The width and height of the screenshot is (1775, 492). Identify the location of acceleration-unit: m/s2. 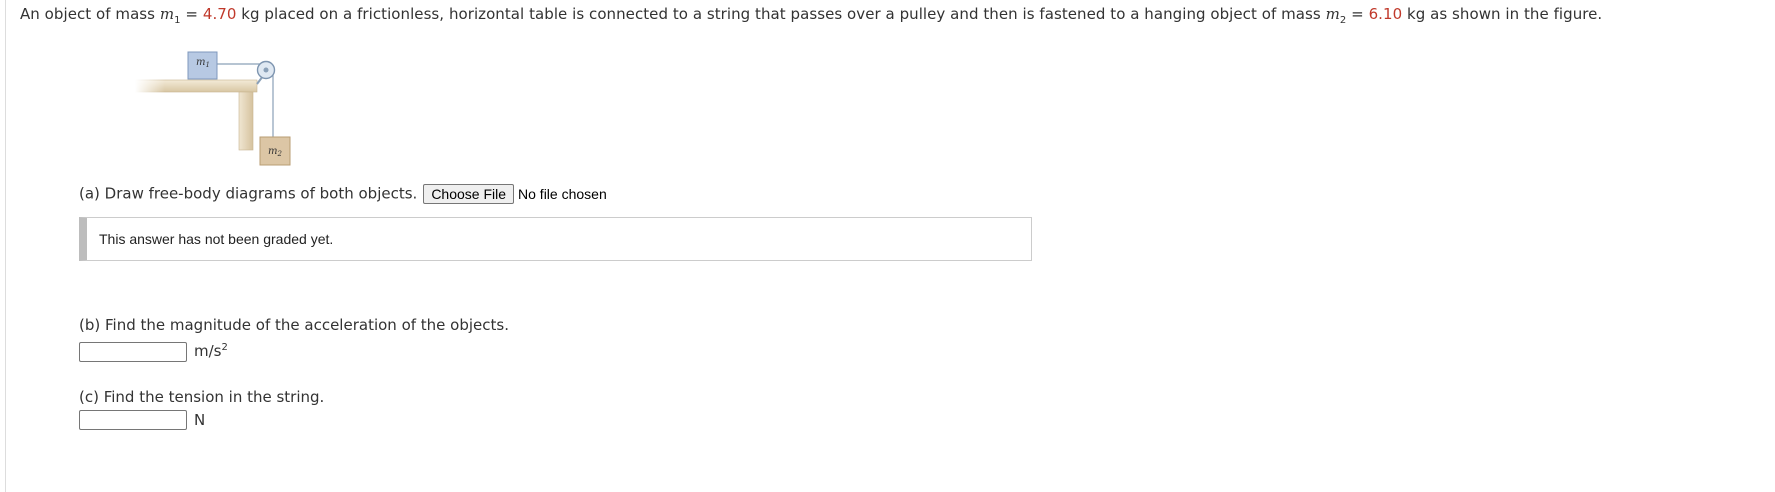
(211, 351).